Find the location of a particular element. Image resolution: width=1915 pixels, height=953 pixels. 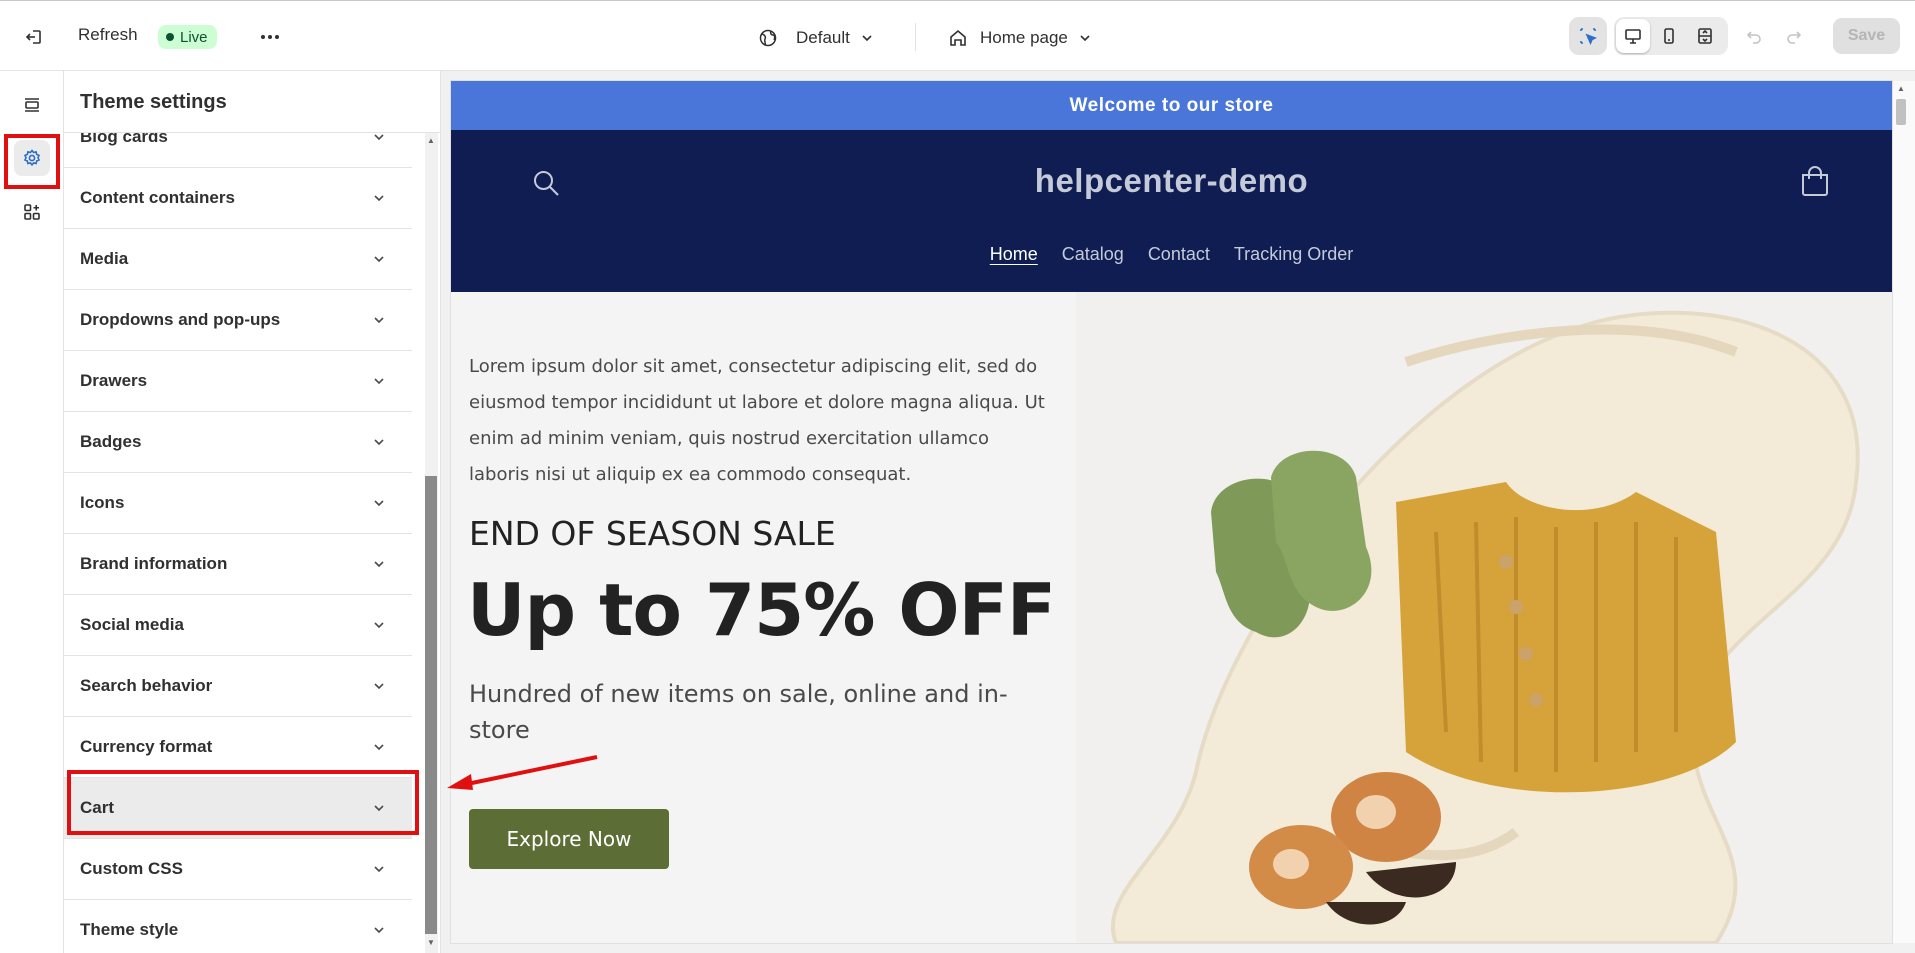

explore-now-button: Explore Now is located at coordinates (569, 839).